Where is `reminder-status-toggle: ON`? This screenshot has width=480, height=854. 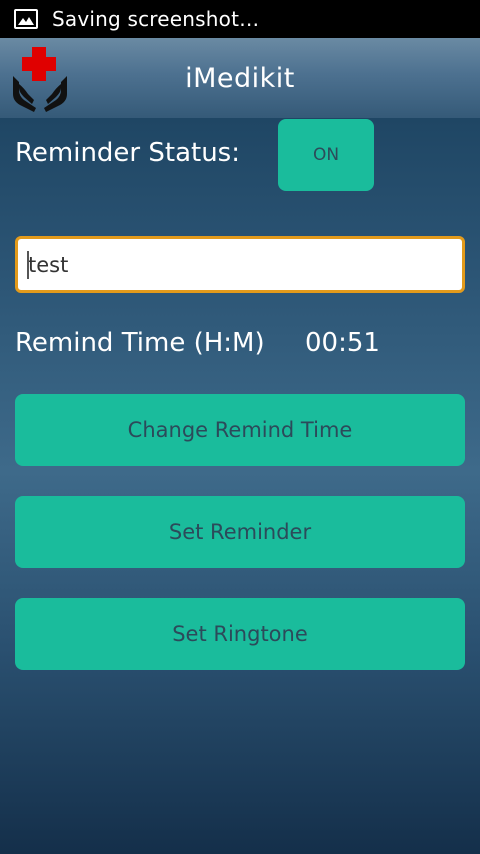
reminder-status-toggle: ON is located at coordinates (326, 155).